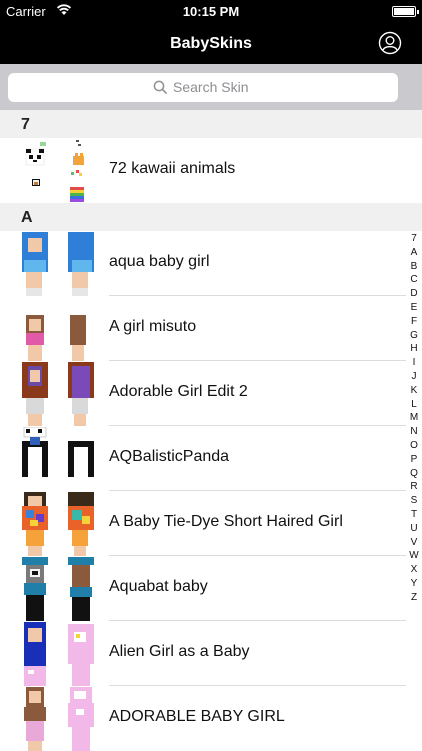 This screenshot has width=422, height=751. What do you see at coordinates (211, 588) in the screenshot?
I see `list-item: Aquabat baby` at bounding box center [211, 588].